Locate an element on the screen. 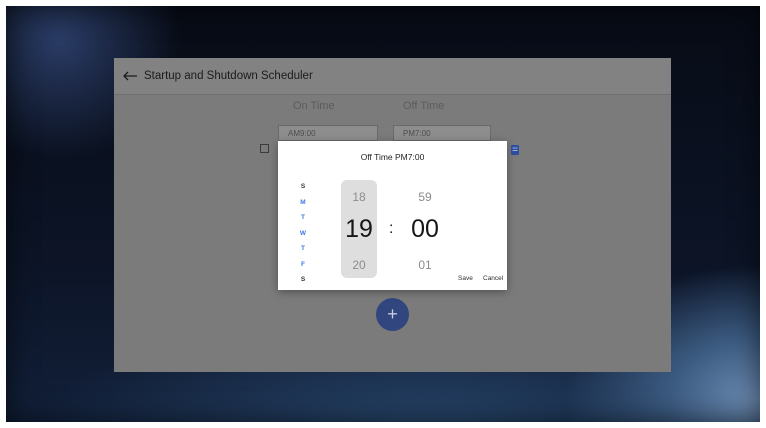  on-time-header: On Time is located at coordinates (314, 106).